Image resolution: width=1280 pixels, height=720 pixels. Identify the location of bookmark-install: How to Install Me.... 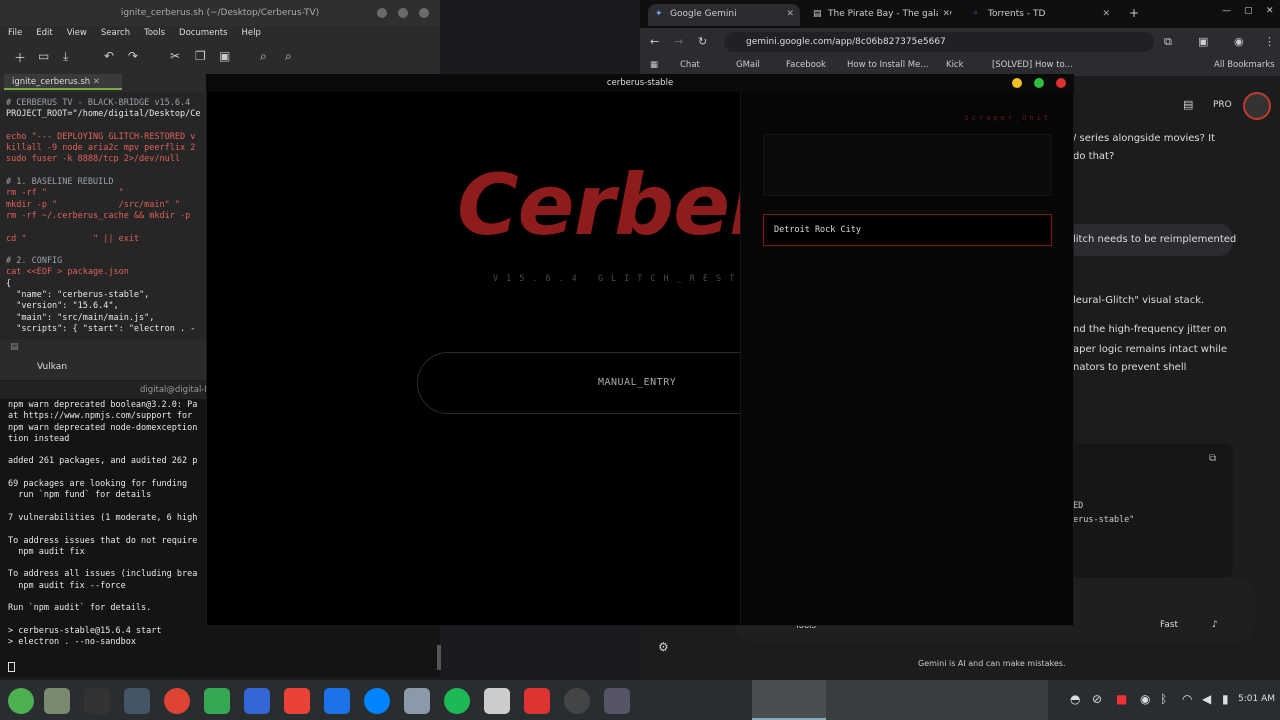
(887, 65).